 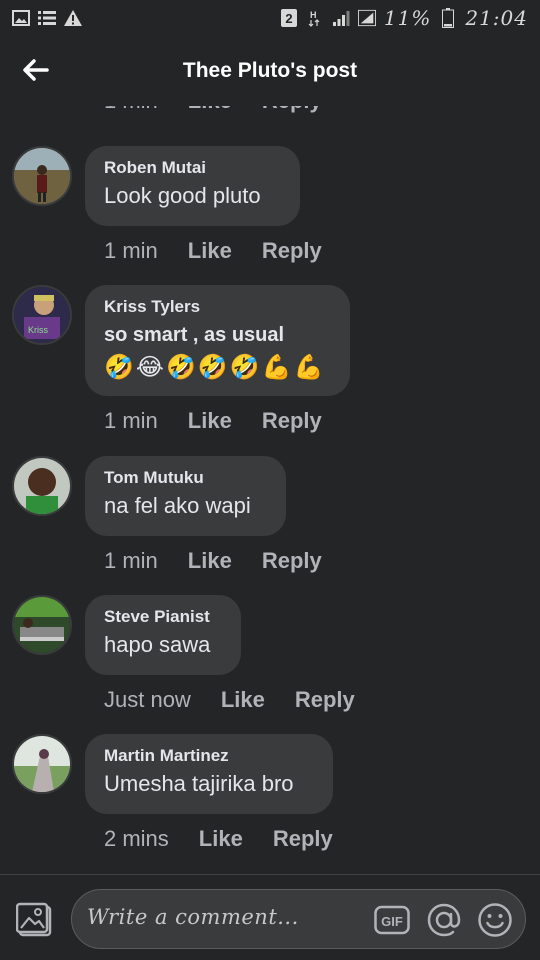 What do you see at coordinates (192, 168) in the screenshot?
I see `commenter-name: Roben Mutai` at bounding box center [192, 168].